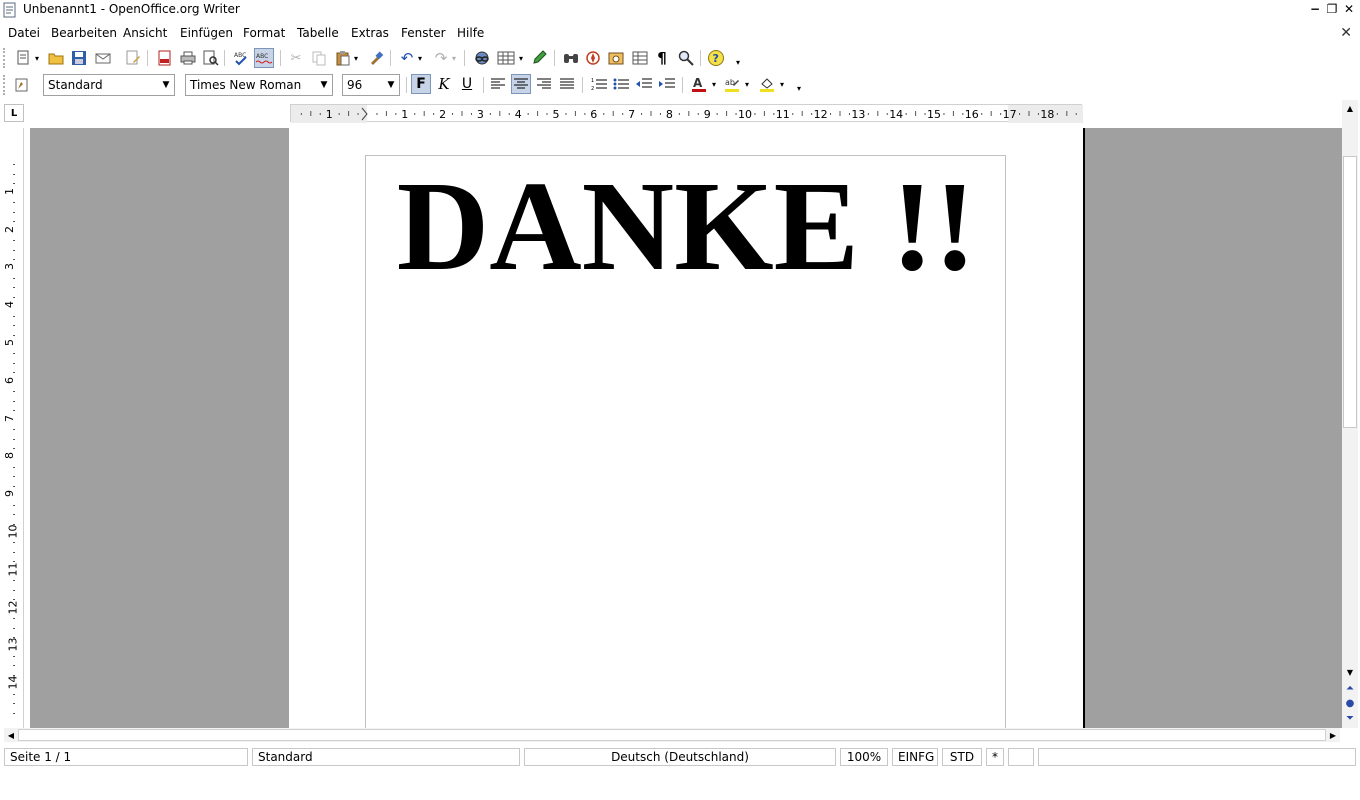 The width and height of the screenshot is (1360, 800). I want to click on scroll-right-icon: ▶, so click(1333, 735).